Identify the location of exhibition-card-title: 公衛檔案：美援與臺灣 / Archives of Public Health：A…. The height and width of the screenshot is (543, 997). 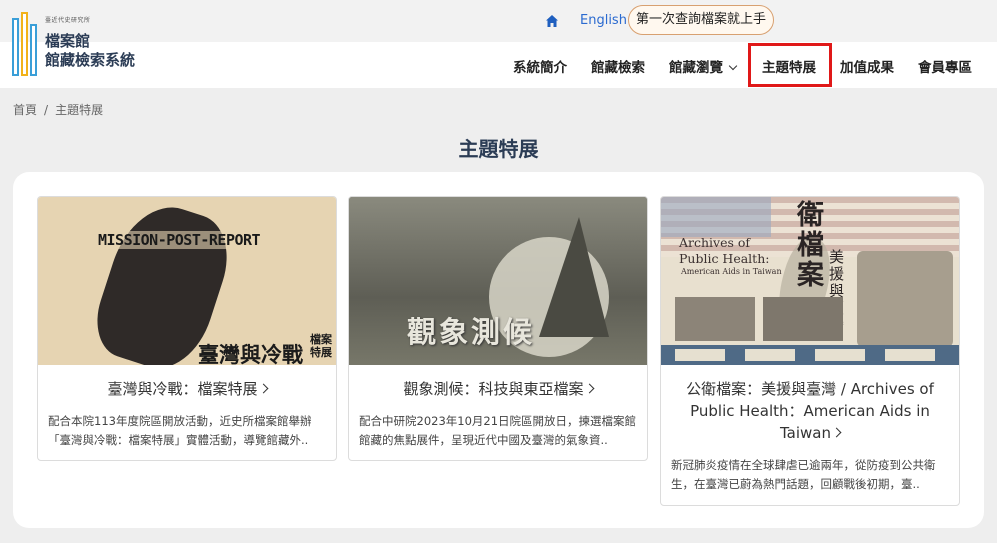
(810, 411).